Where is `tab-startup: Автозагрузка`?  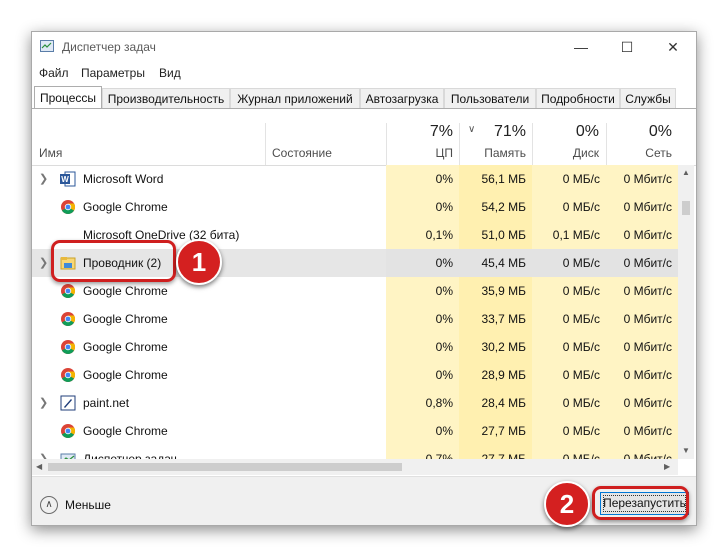 tab-startup: Автозагрузка is located at coordinates (402, 98).